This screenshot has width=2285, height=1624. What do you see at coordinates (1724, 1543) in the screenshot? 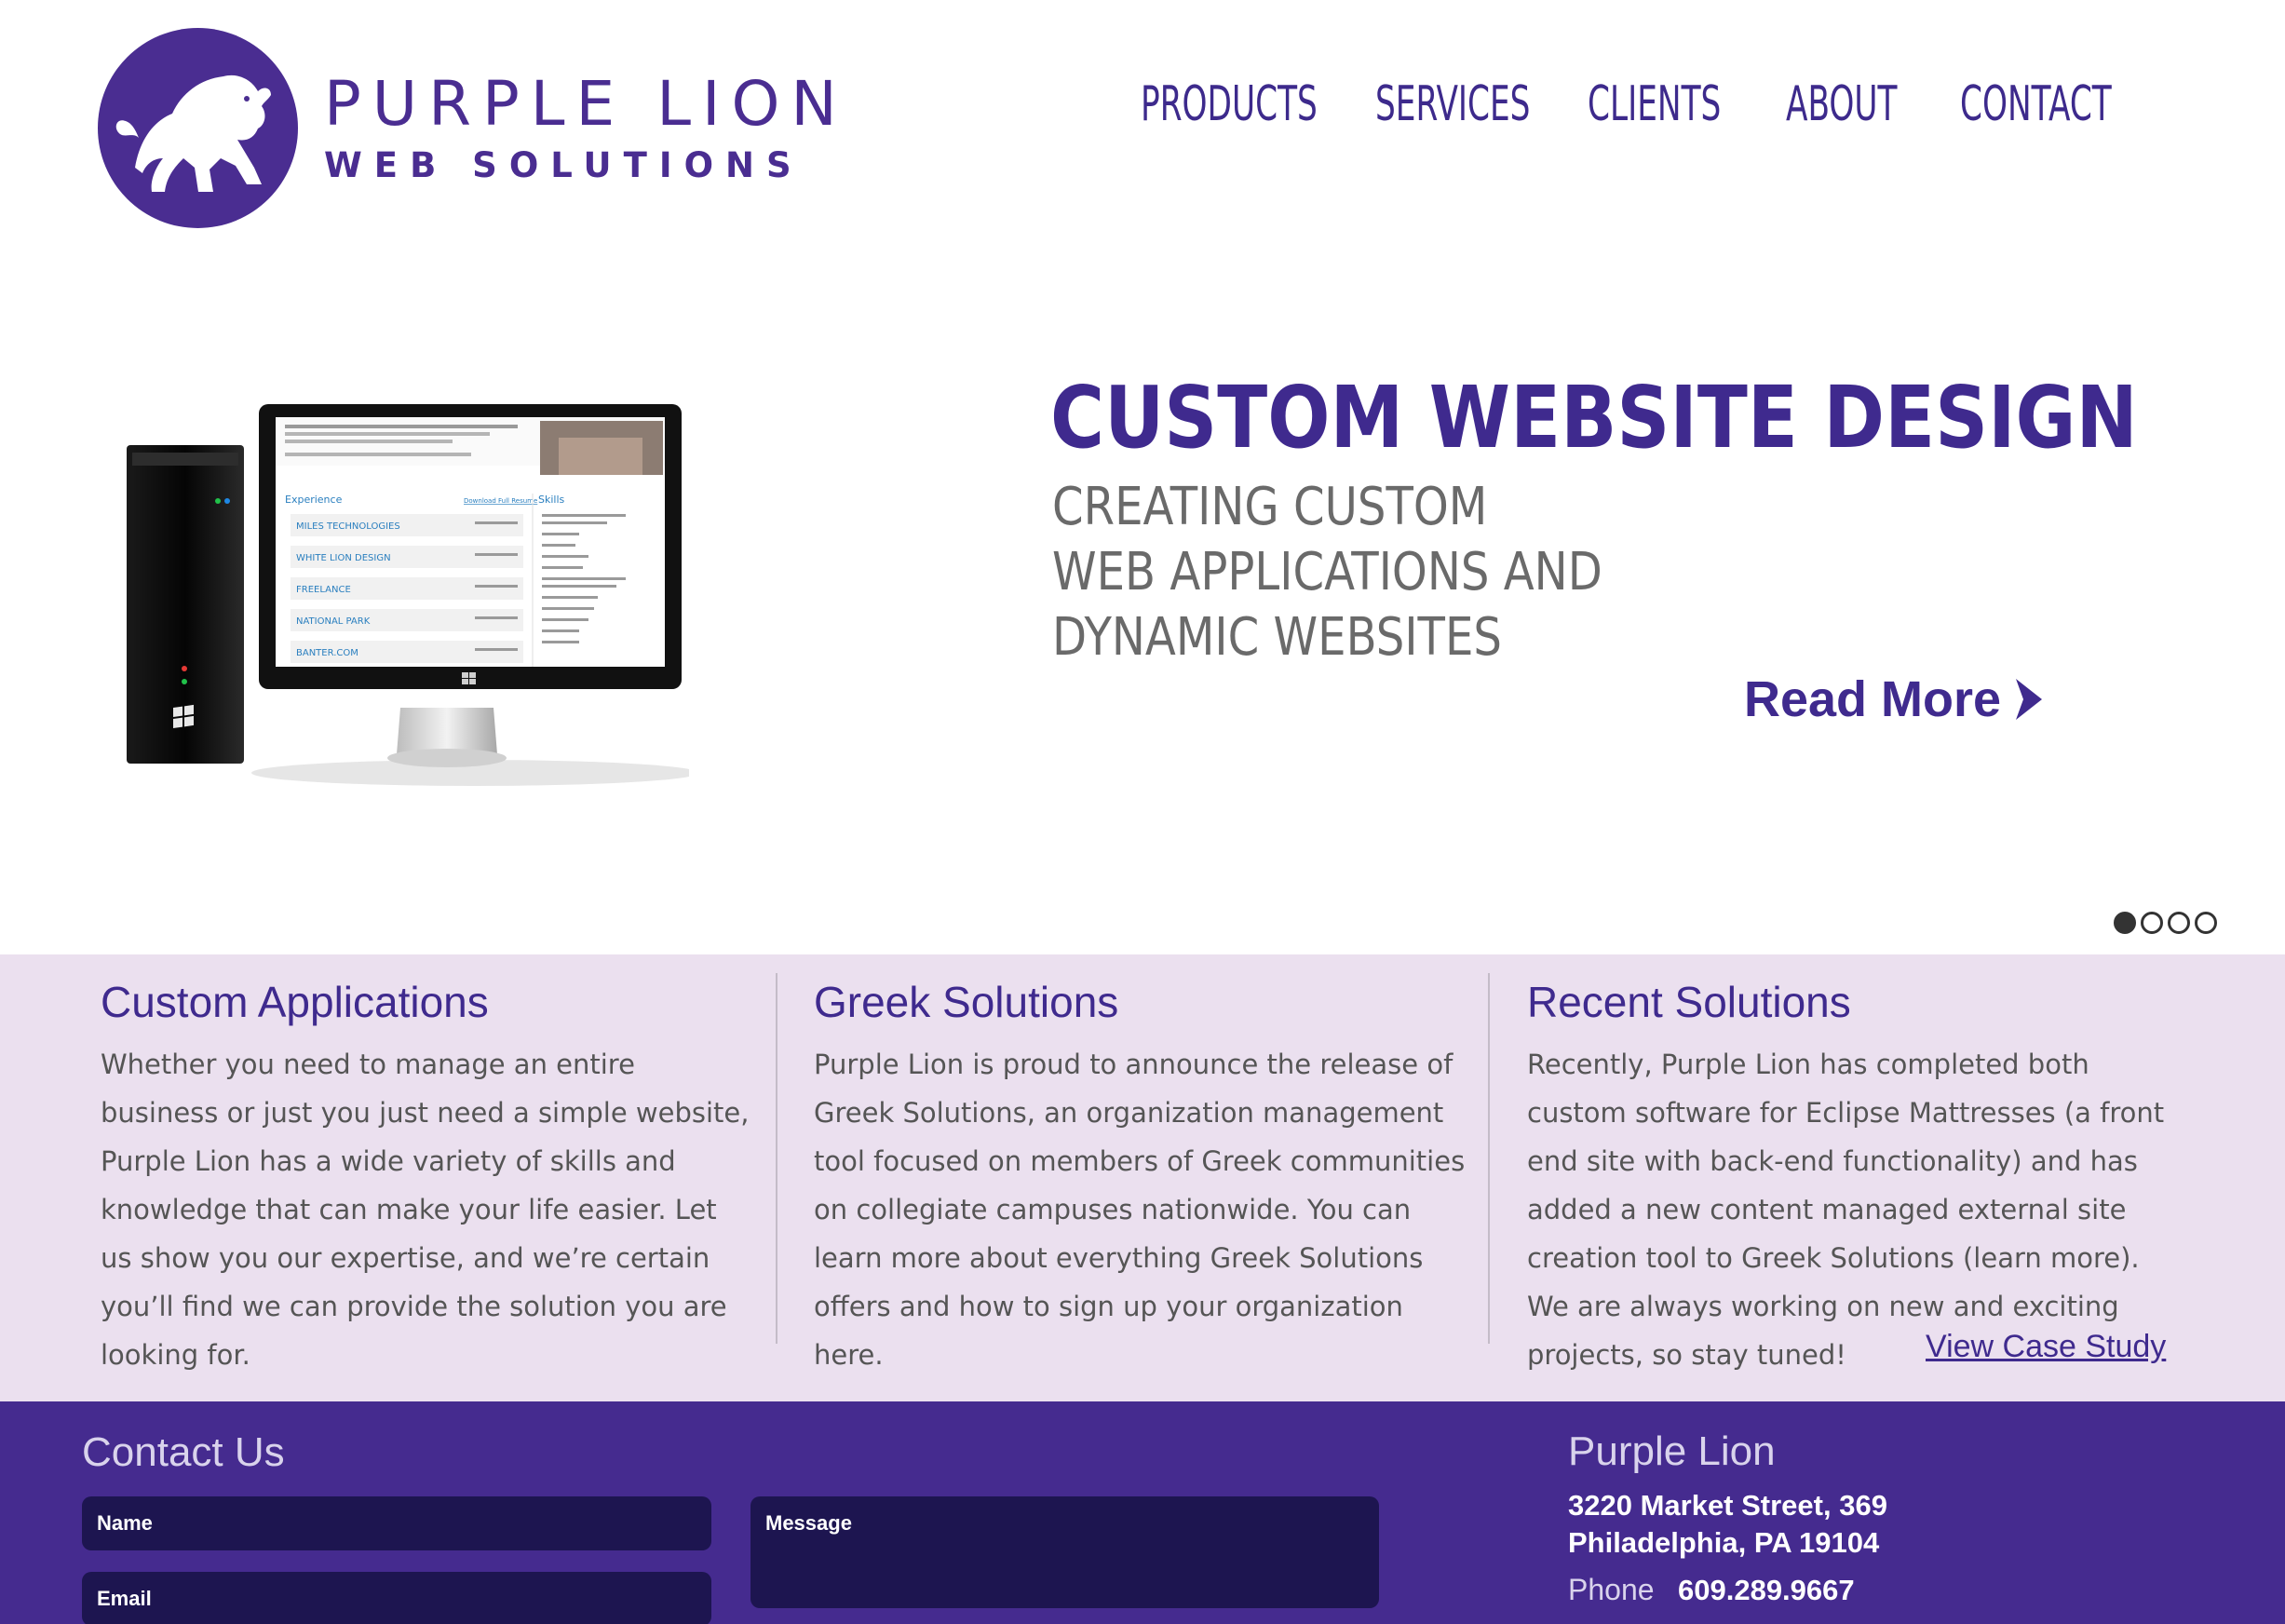
I see `address-line: Philadelphia, PA 19104` at bounding box center [1724, 1543].